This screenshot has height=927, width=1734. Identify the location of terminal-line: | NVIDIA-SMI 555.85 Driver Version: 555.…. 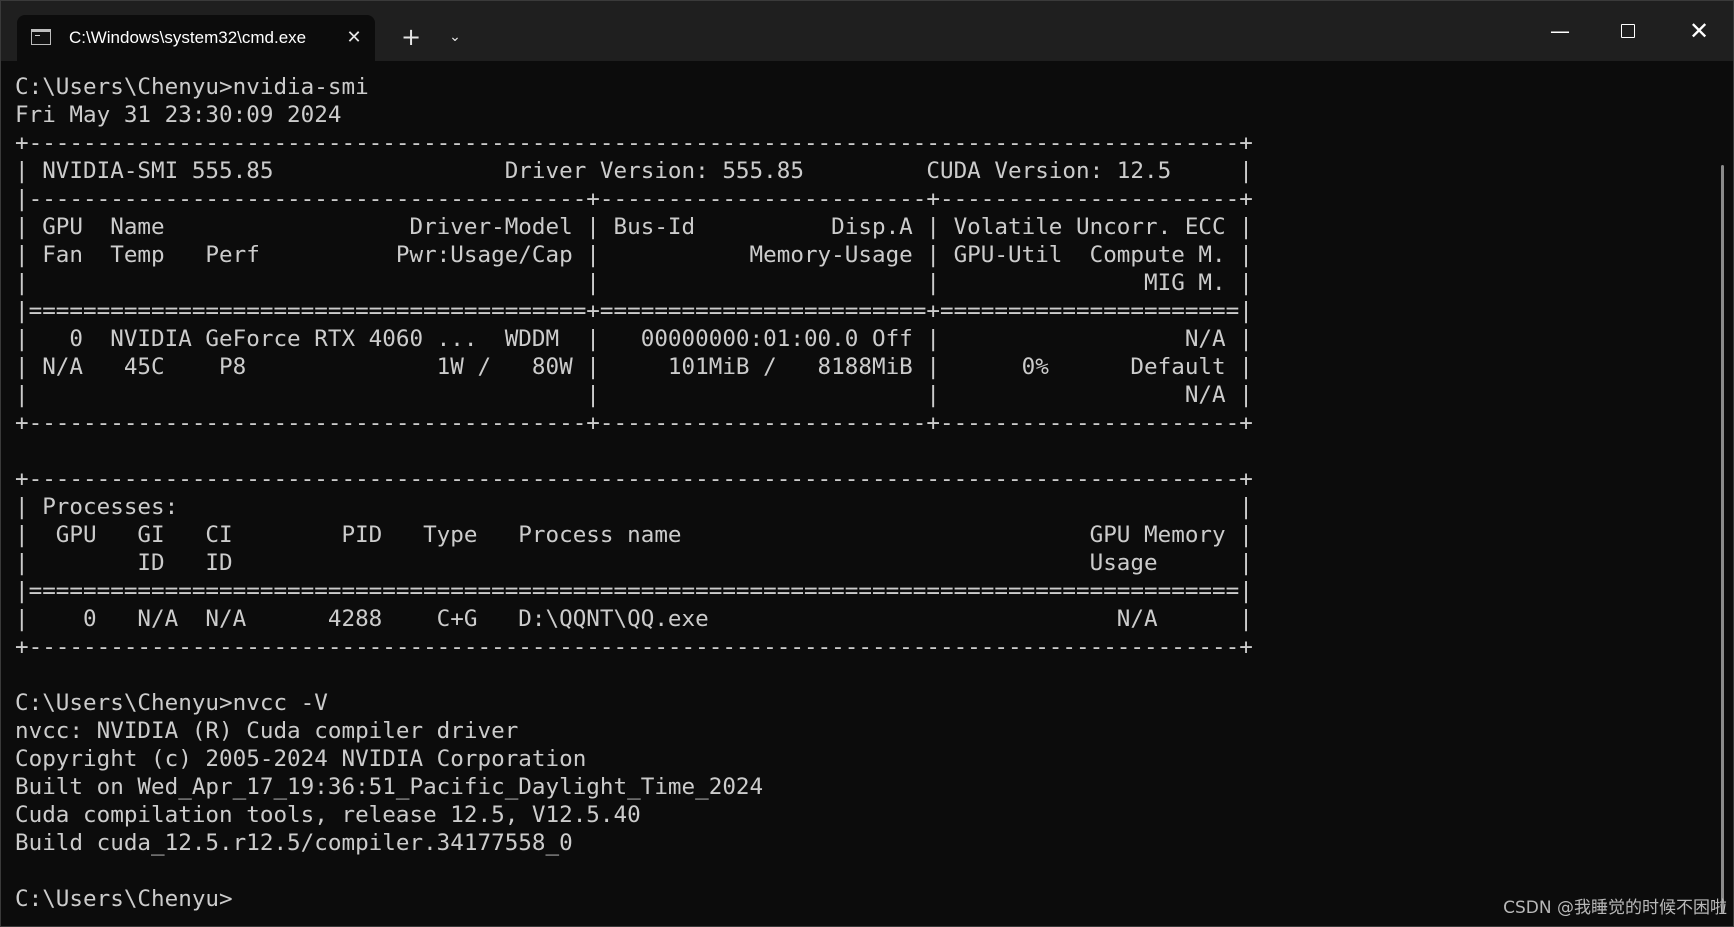
(634, 171).